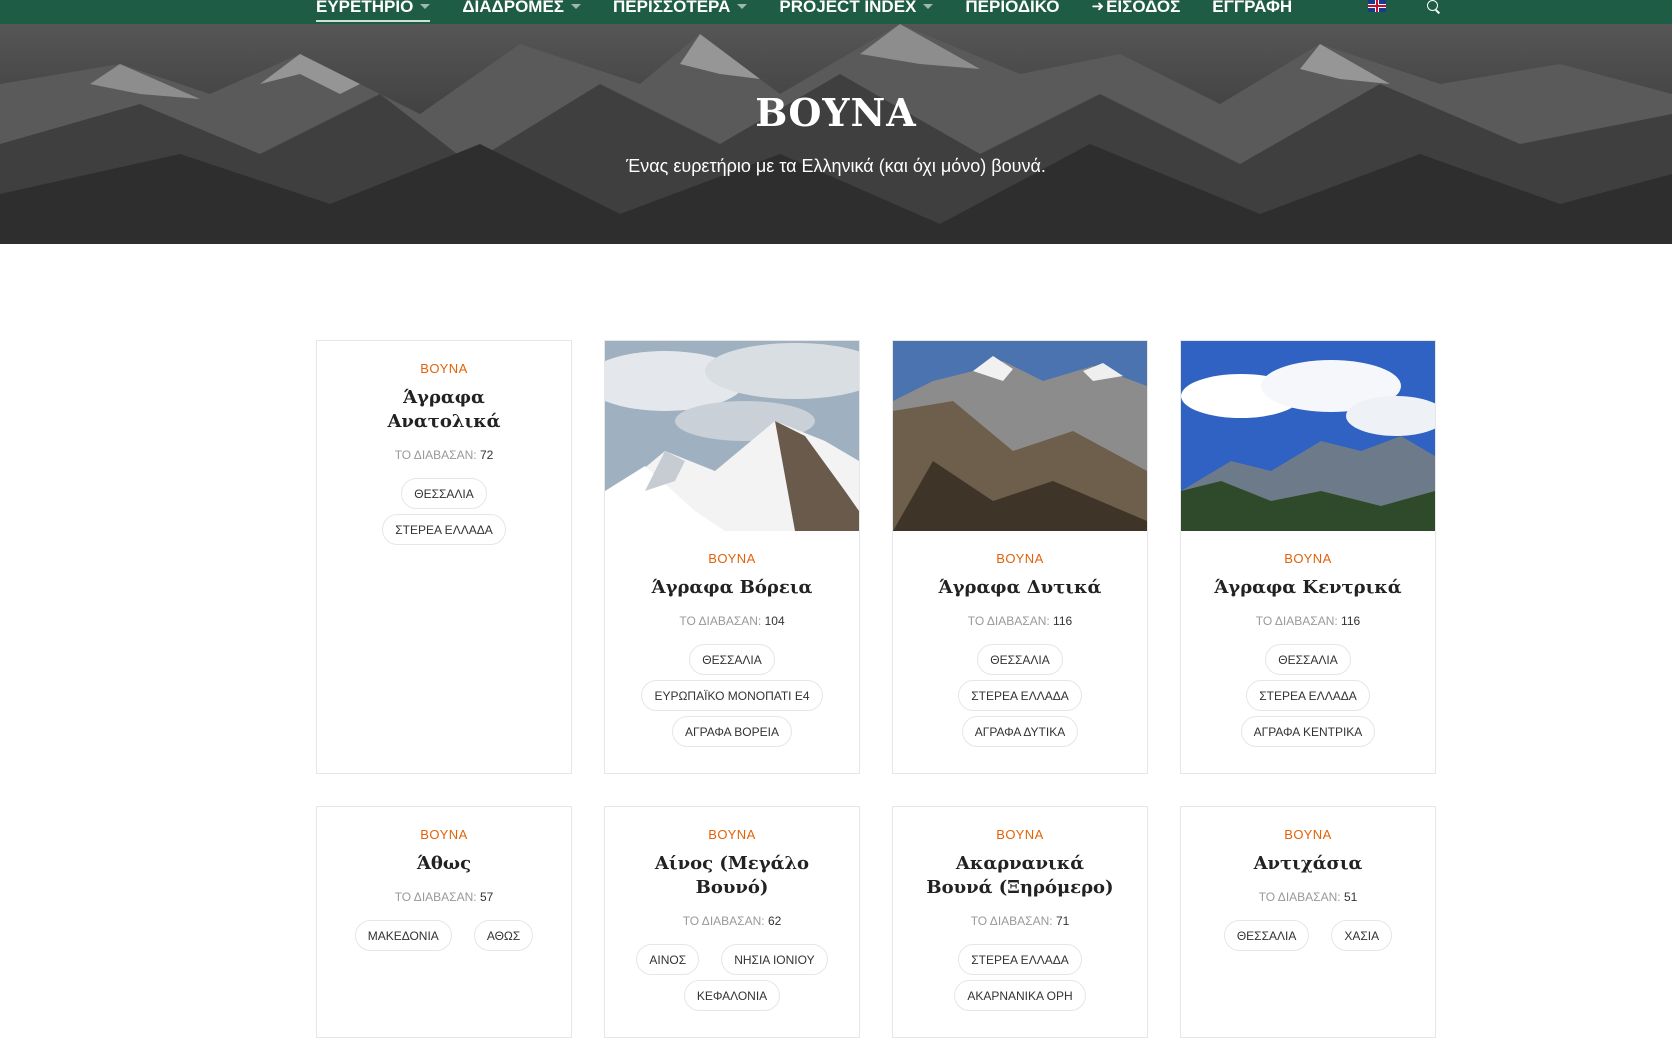 This screenshot has width=1672, height=1050. Describe the element at coordinates (444, 897) in the screenshot. I see `read-count: ΤΟ ΔΙΑΒΑΣΑΝ: 57` at that location.